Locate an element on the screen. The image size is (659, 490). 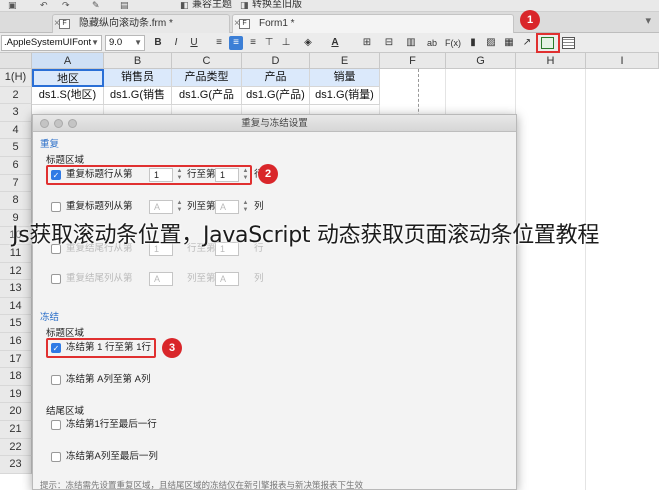
repeat-col-from-input: A is located at coordinates (161, 207).